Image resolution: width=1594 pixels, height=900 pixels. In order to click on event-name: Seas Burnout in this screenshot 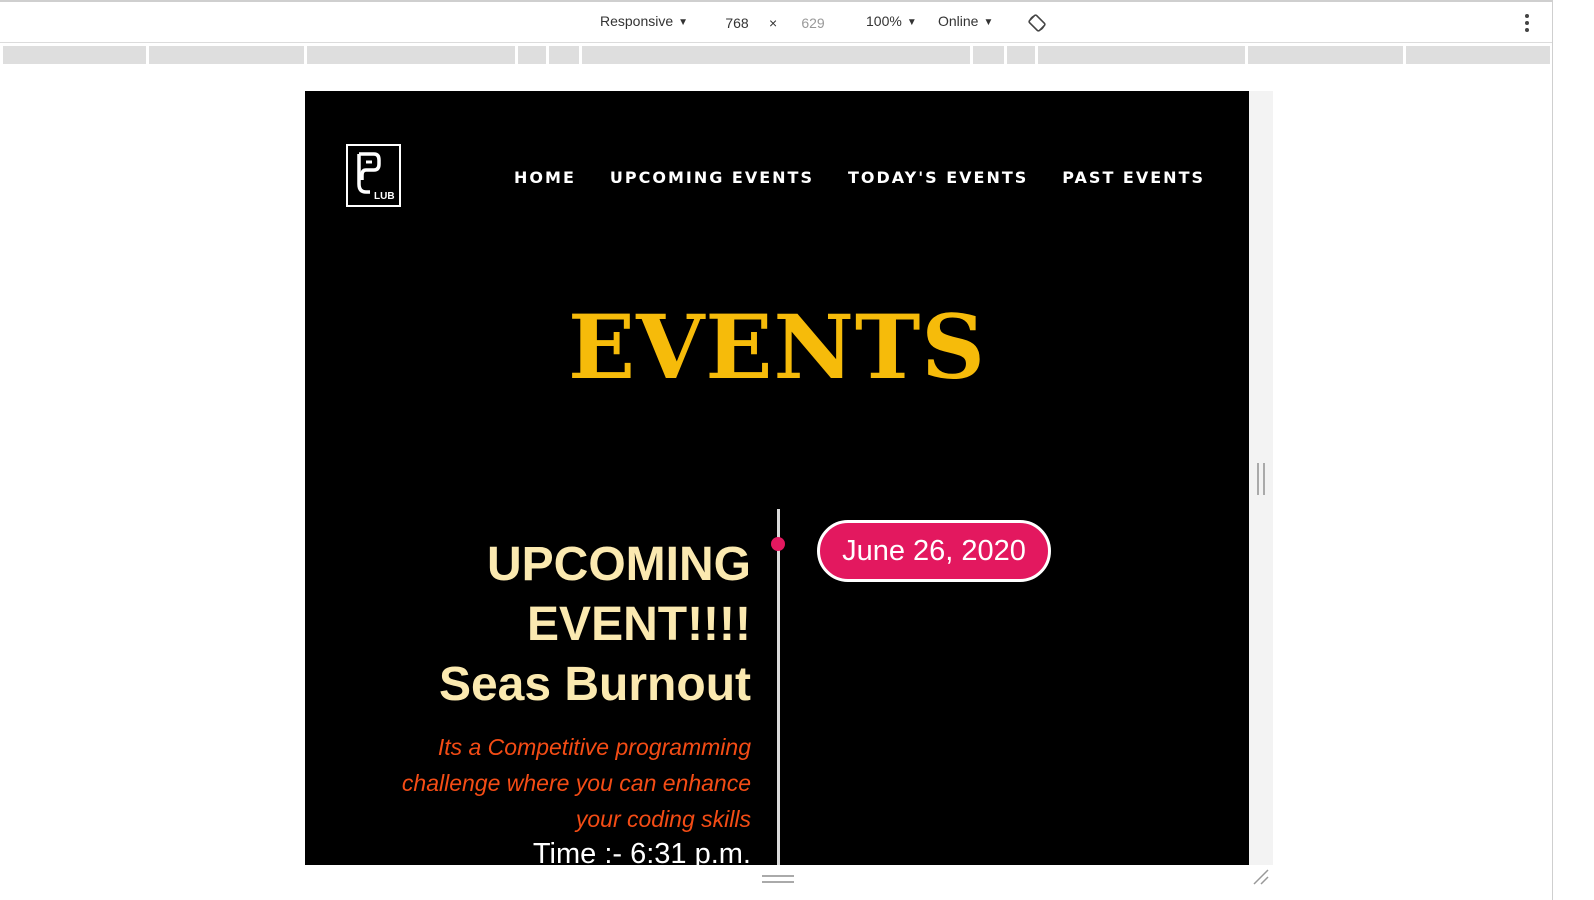, I will do `click(594, 684)`.